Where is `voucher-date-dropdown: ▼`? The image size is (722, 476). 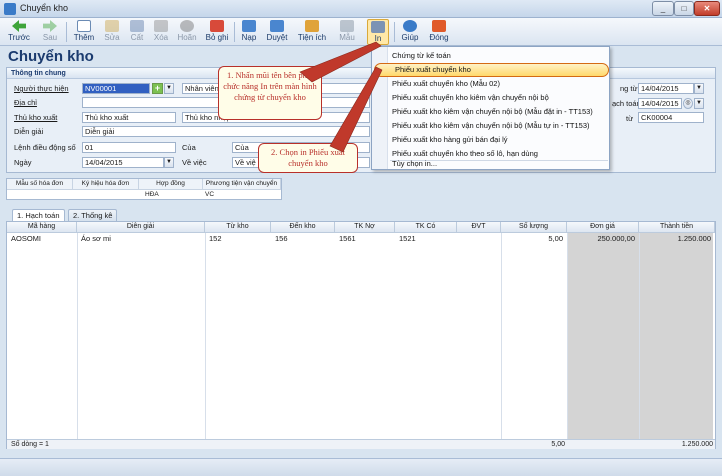 voucher-date-dropdown: ▼ is located at coordinates (699, 88).